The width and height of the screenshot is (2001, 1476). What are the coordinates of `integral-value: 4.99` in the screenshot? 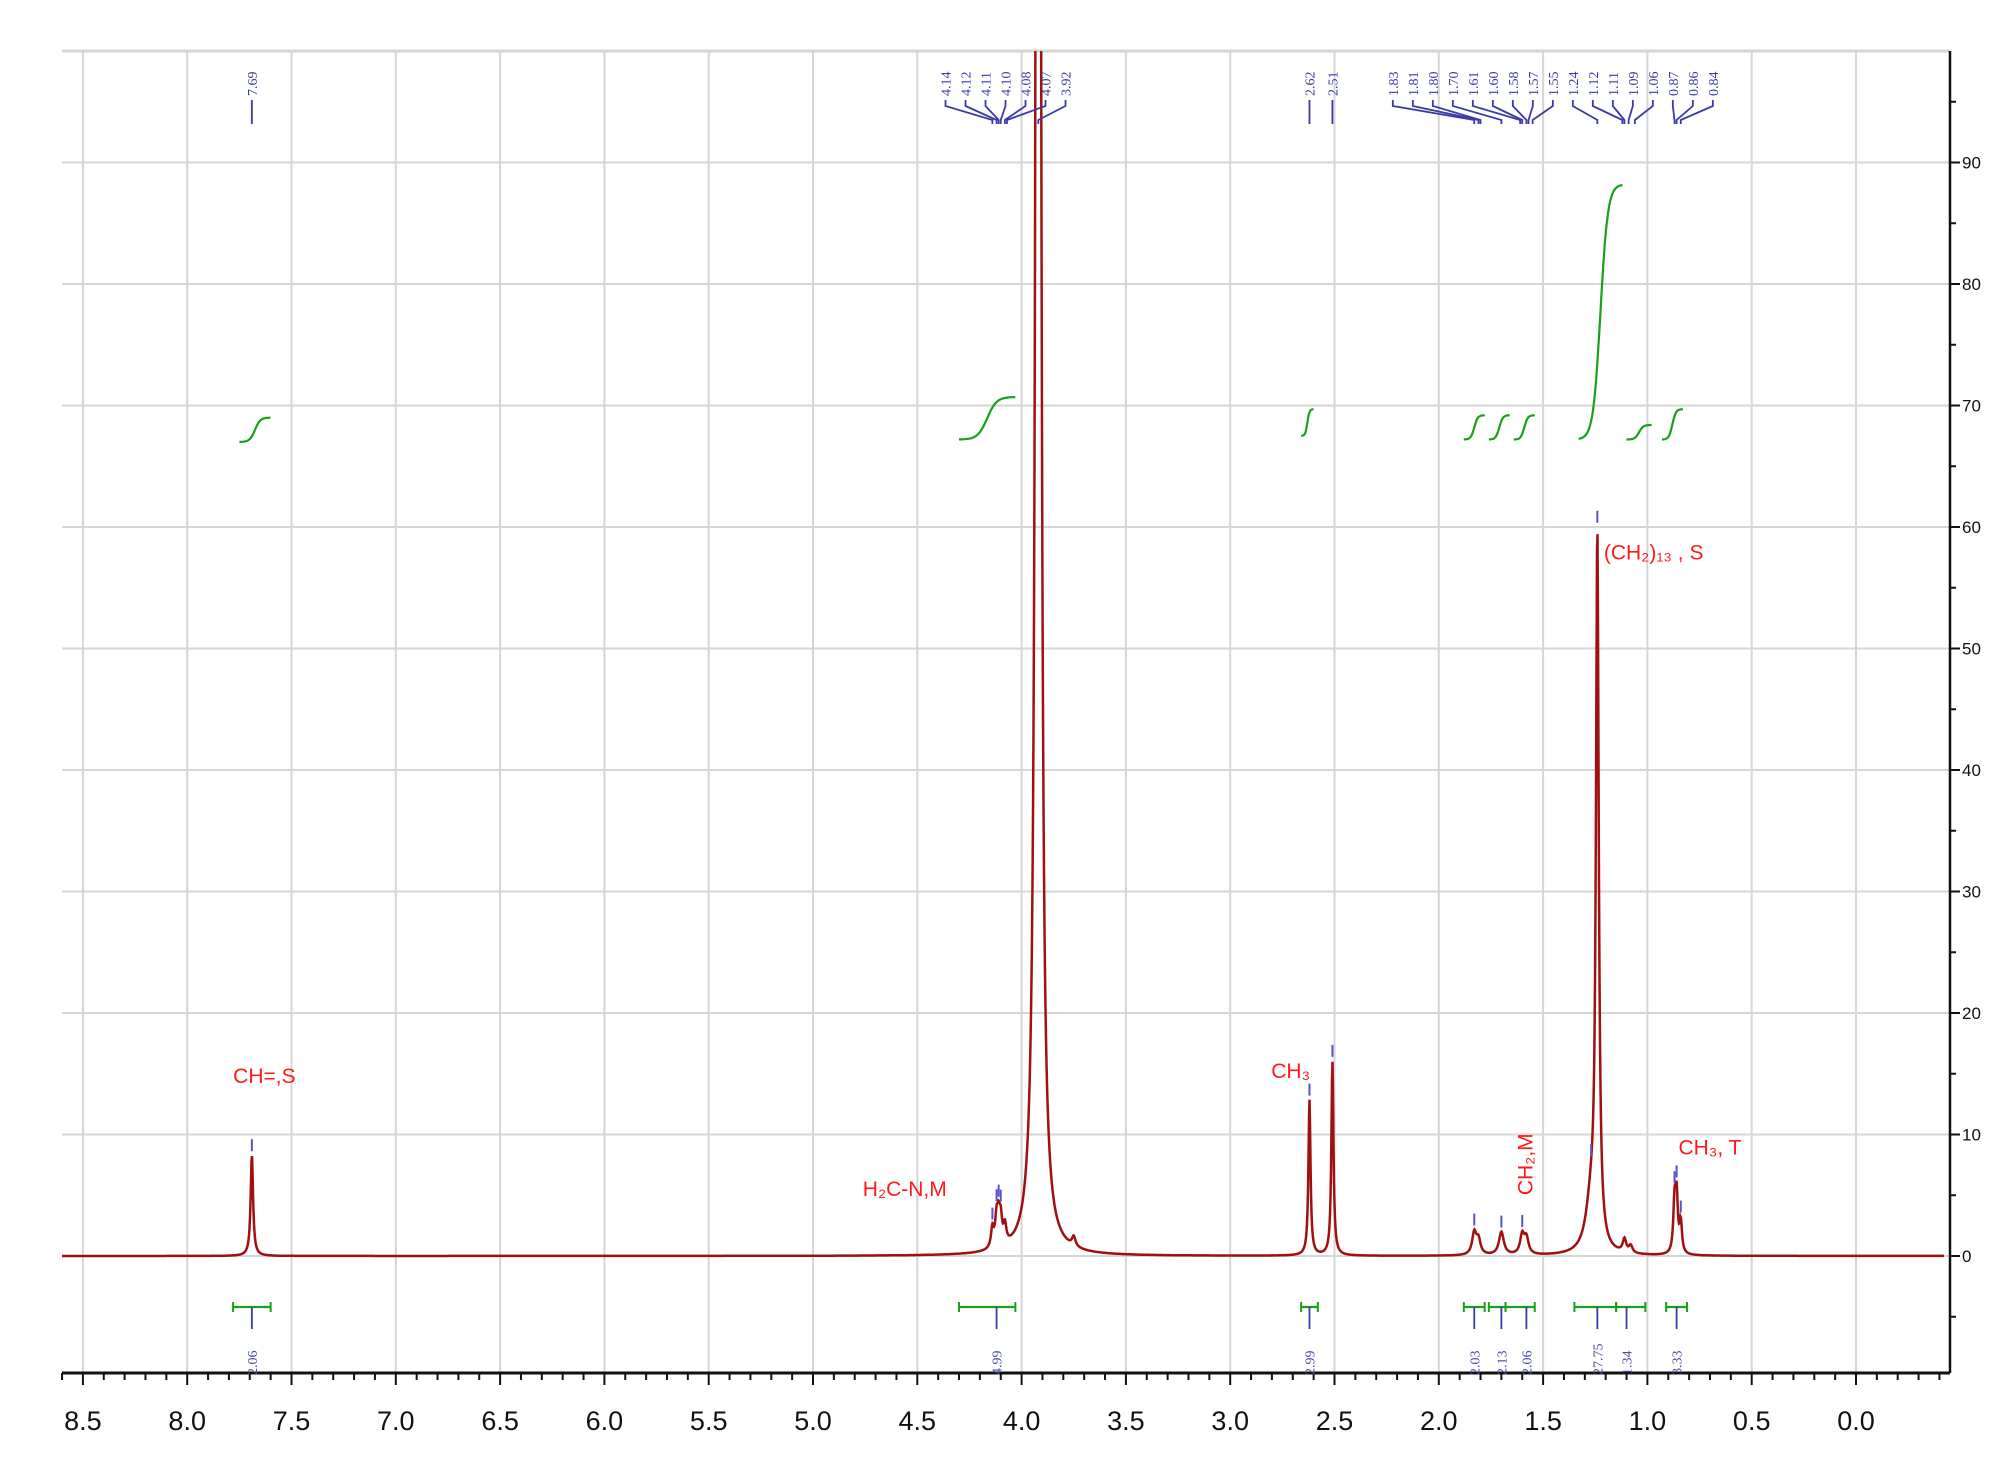 It's located at (998, 1363).